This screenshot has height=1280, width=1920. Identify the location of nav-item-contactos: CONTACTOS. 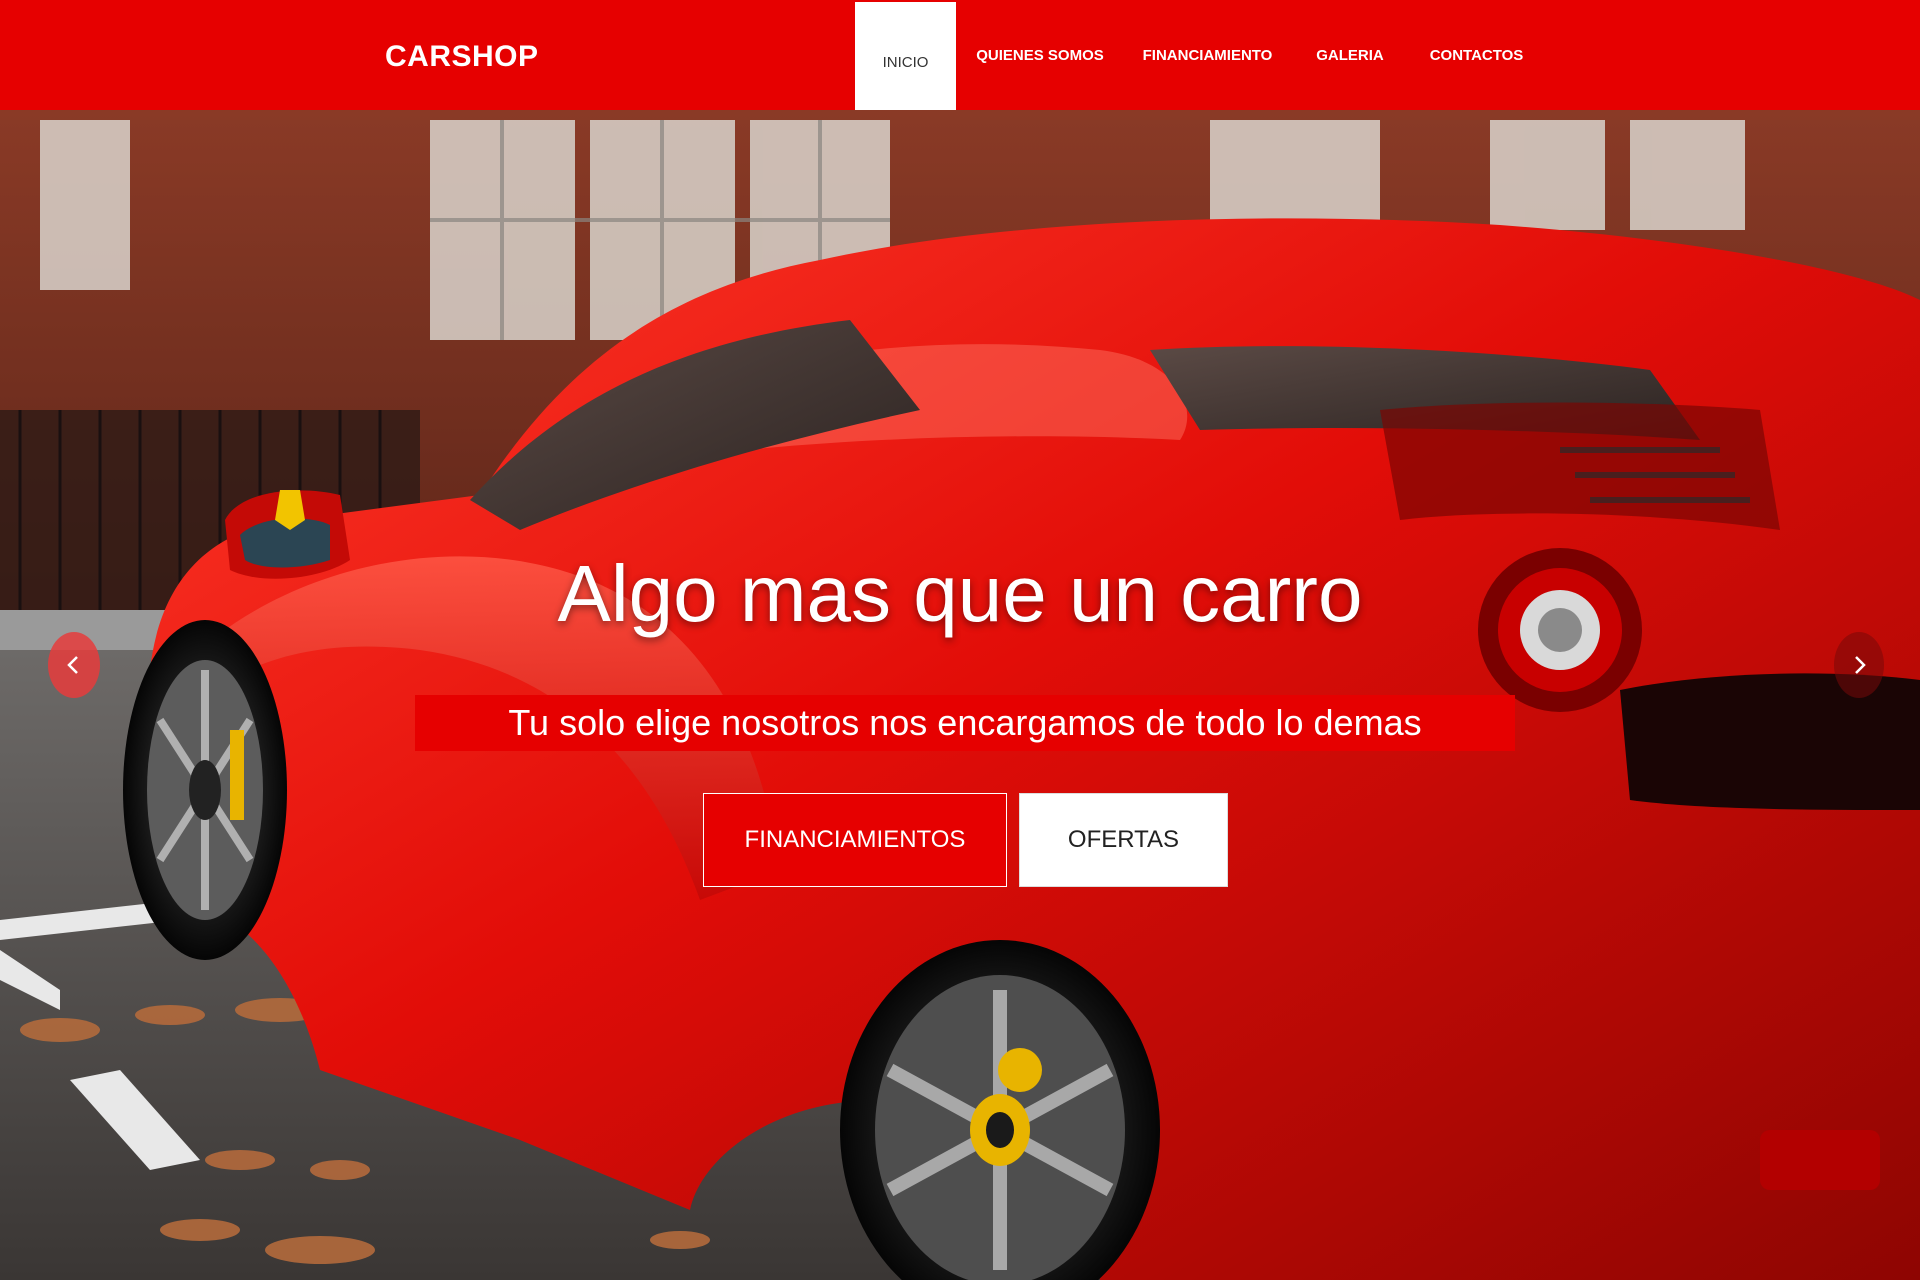
(1476, 55).